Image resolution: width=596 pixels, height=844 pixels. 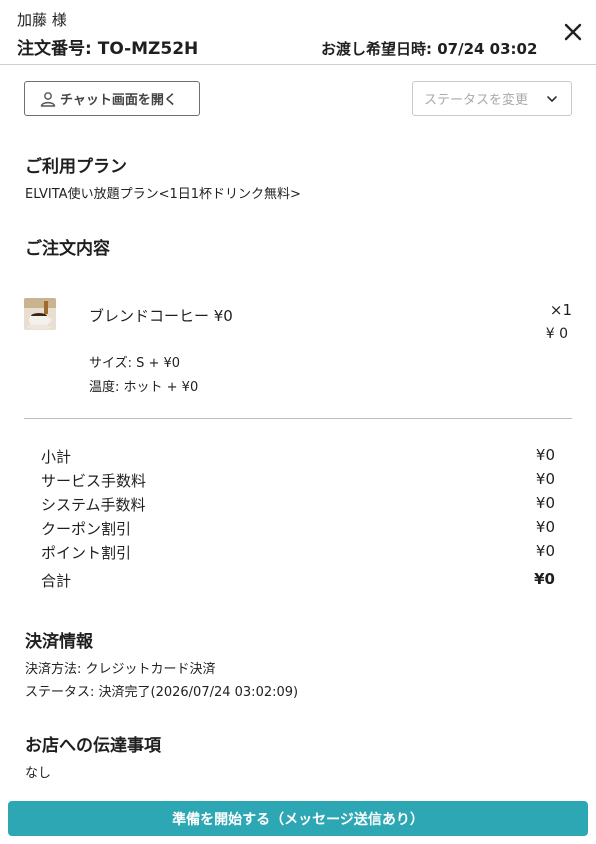 What do you see at coordinates (59, 642) in the screenshot?
I see `payment-title: 決済情報` at bounding box center [59, 642].